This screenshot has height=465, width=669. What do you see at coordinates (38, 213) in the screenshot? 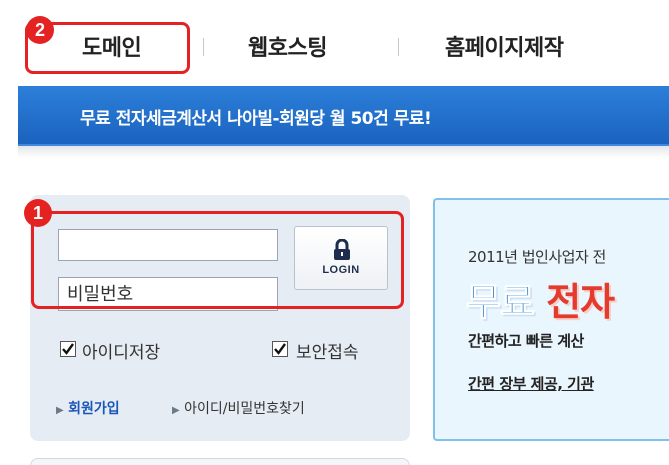
I see `step-marker-1: 1` at bounding box center [38, 213].